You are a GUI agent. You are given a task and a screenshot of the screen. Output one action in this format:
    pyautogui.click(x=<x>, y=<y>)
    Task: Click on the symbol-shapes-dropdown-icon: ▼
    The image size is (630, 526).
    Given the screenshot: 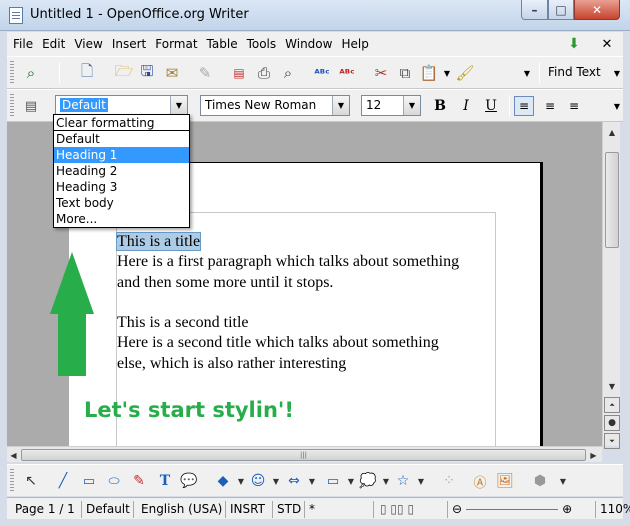 What is the action you would take?
    pyautogui.click(x=276, y=481)
    